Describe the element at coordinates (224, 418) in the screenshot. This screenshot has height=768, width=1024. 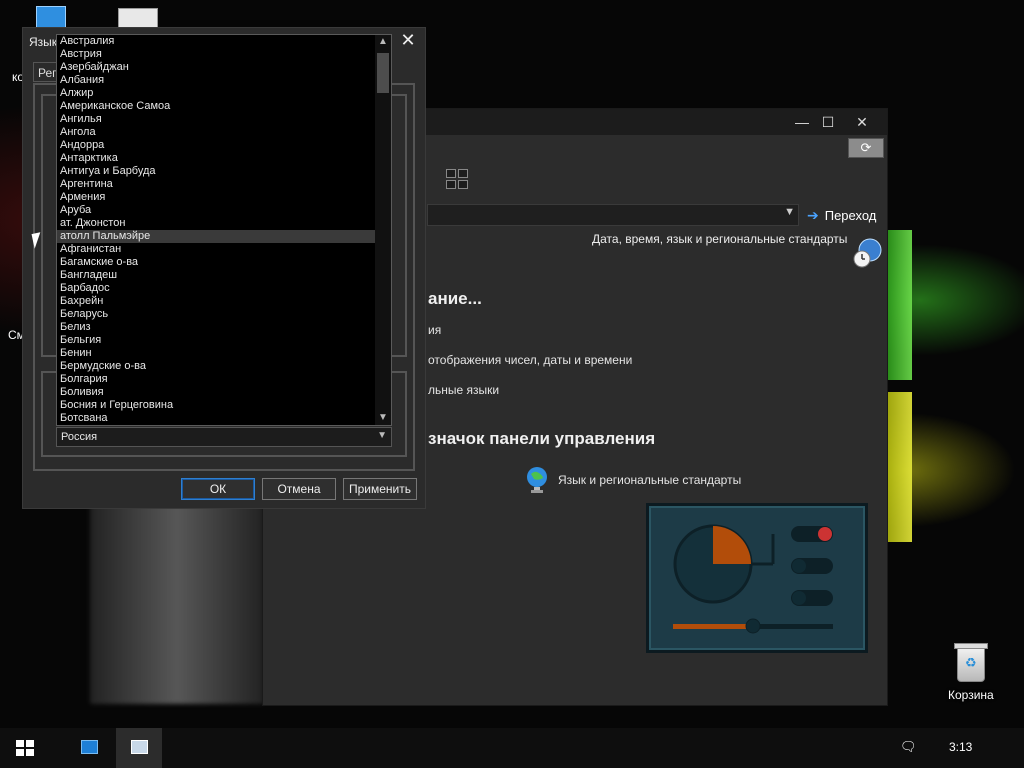
I see `dropdown-item: Ботсвана` at that location.